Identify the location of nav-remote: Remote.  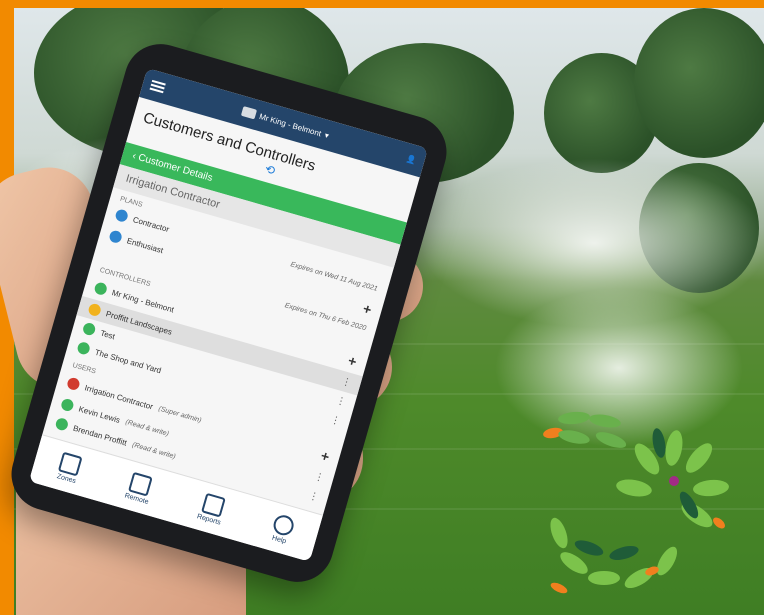
(140, 488).